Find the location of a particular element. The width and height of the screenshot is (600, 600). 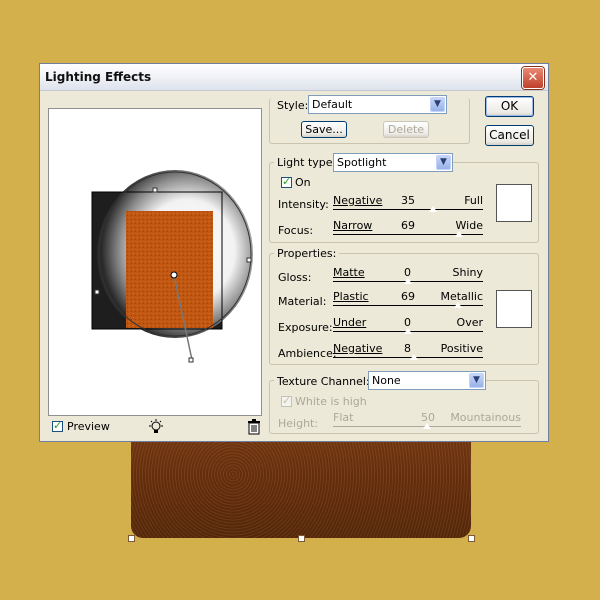

ok-label: OK is located at coordinates (509, 106).